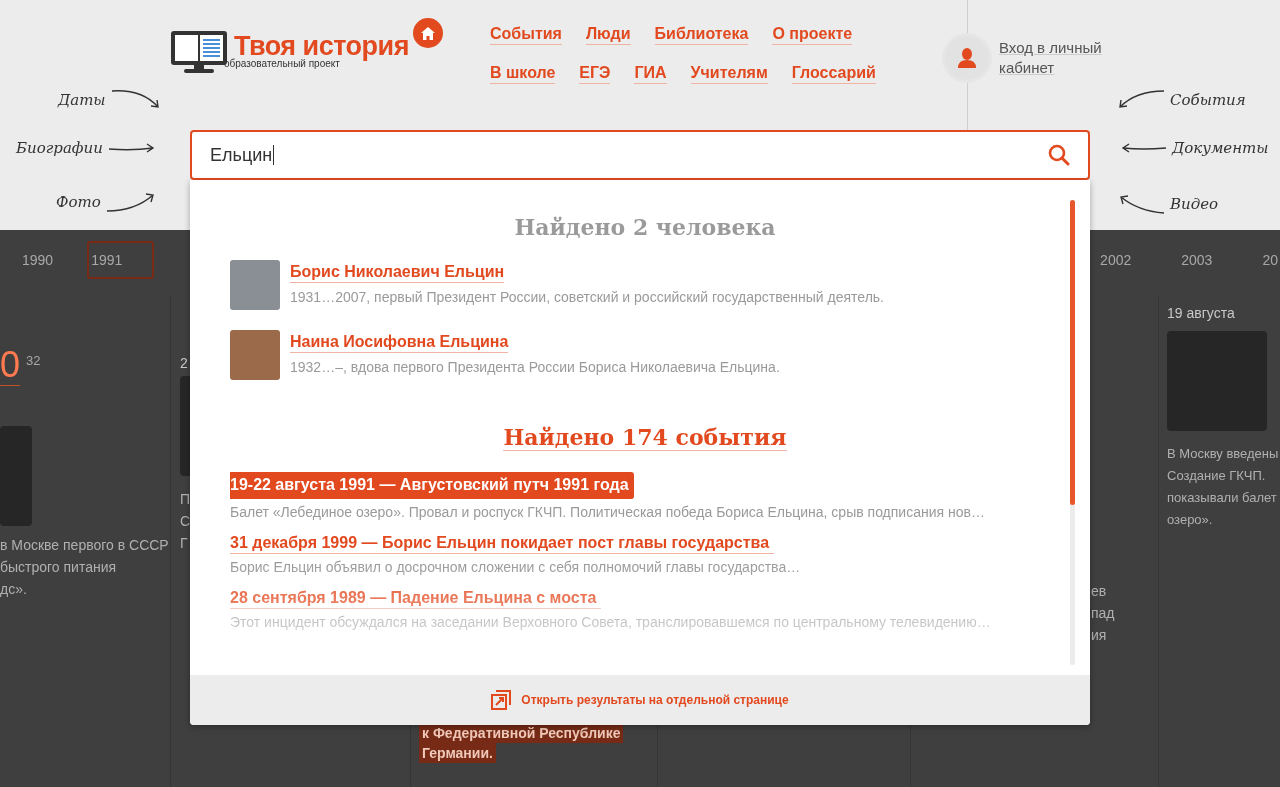 Image resolution: width=1280 pixels, height=787 pixels. What do you see at coordinates (1116, 260) in the screenshot?
I see `year-tab: 2002` at bounding box center [1116, 260].